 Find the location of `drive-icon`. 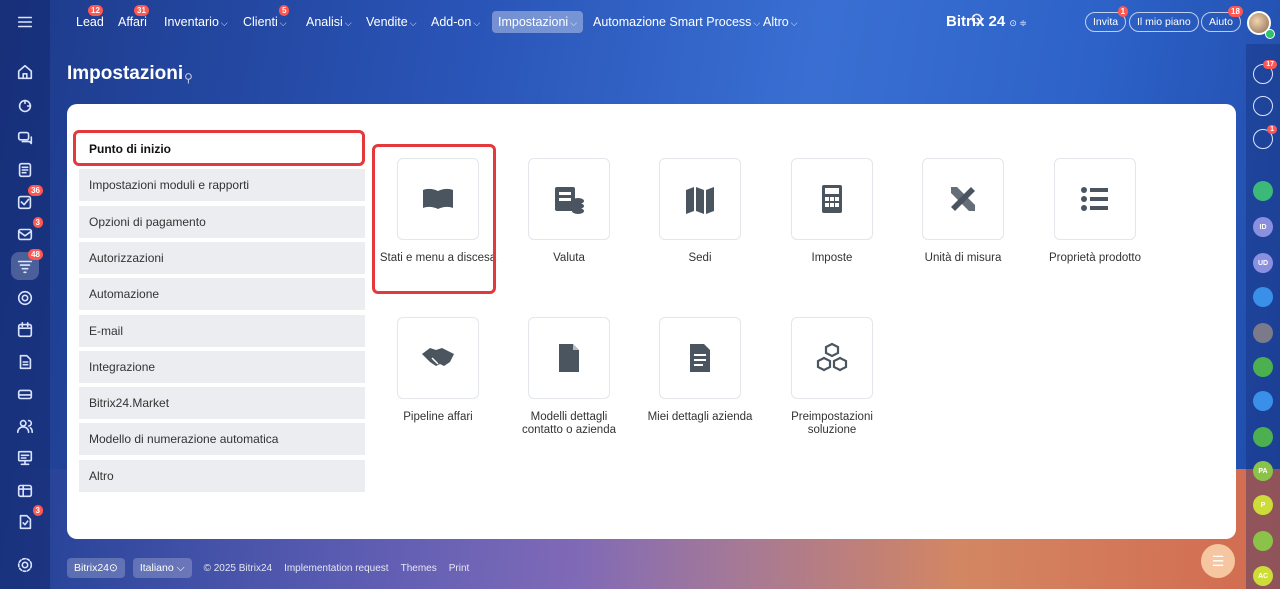

drive-icon is located at coordinates (25, 394).